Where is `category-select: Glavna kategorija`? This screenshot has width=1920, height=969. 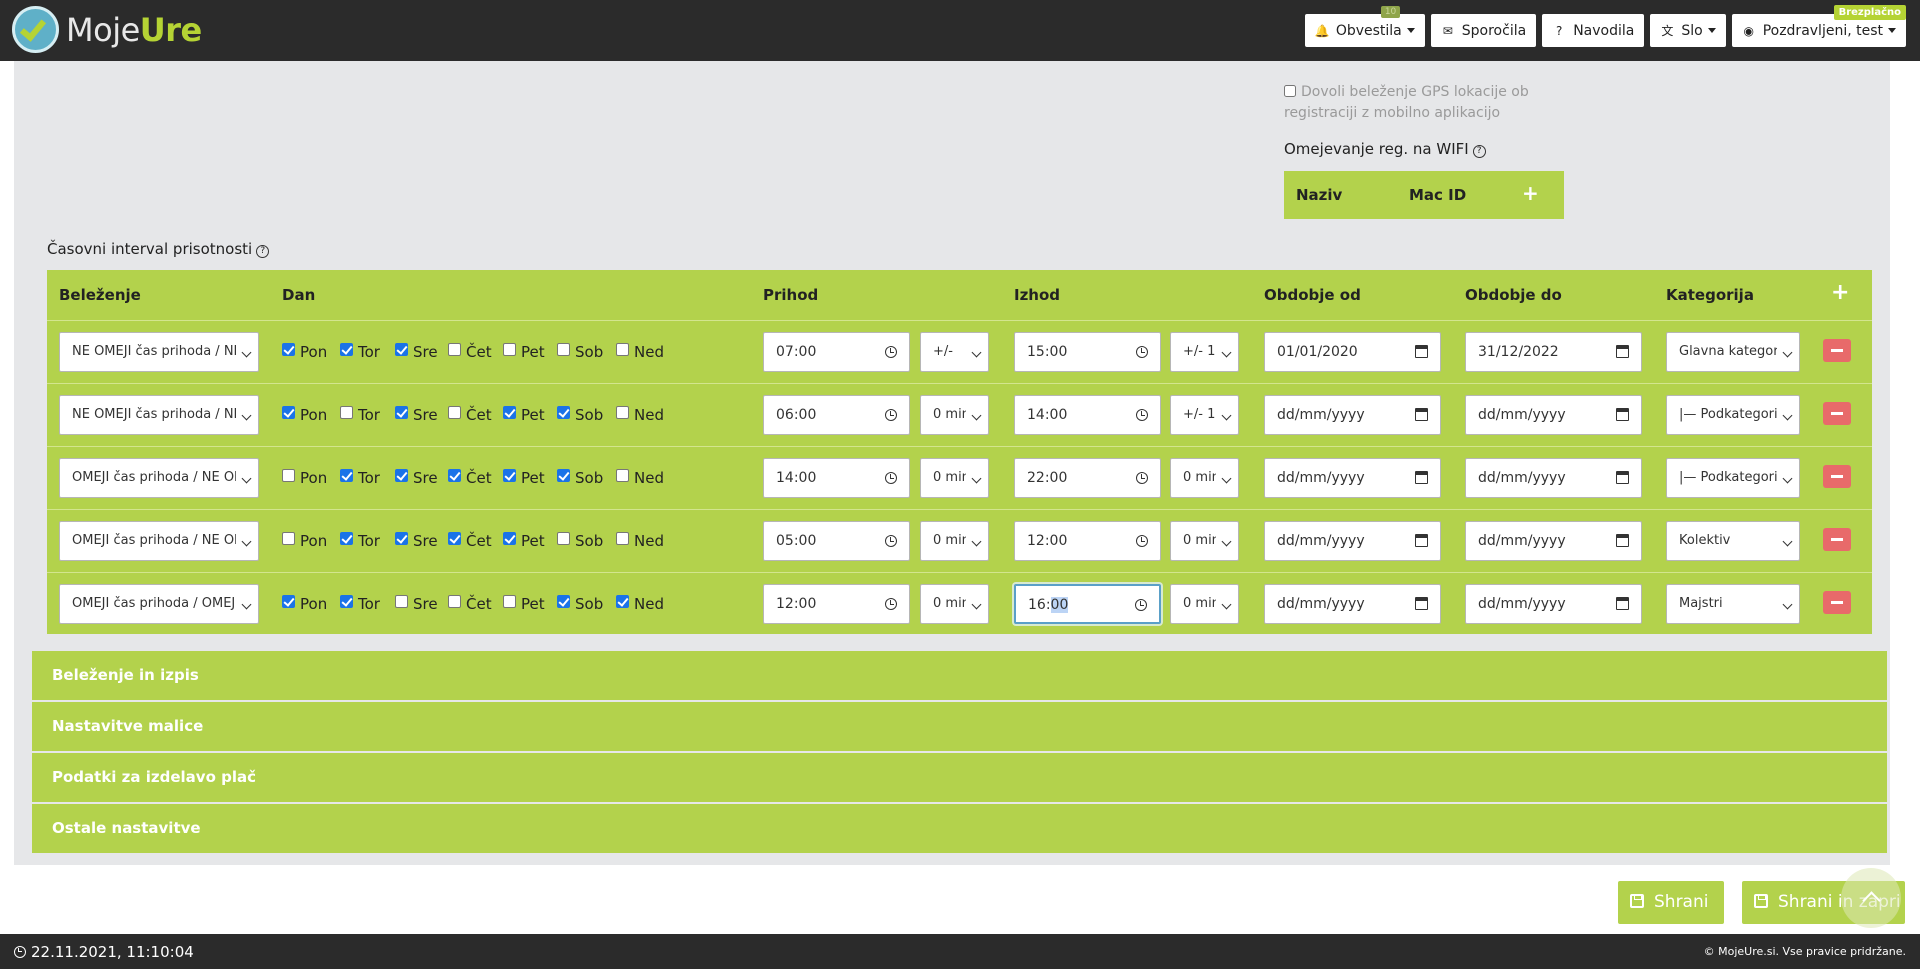
category-select: Glavna kategorija is located at coordinates (1733, 352).